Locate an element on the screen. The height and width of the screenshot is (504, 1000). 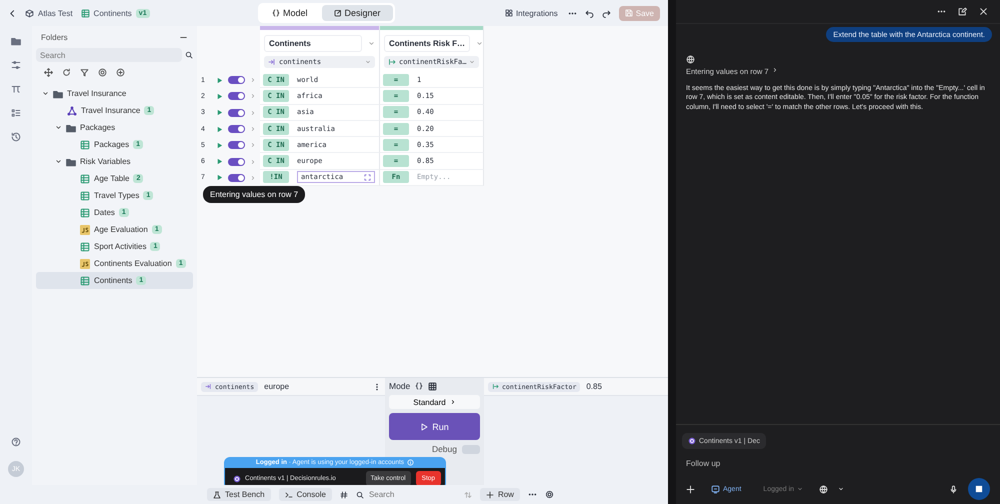
back-icon is located at coordinates (12, 13).